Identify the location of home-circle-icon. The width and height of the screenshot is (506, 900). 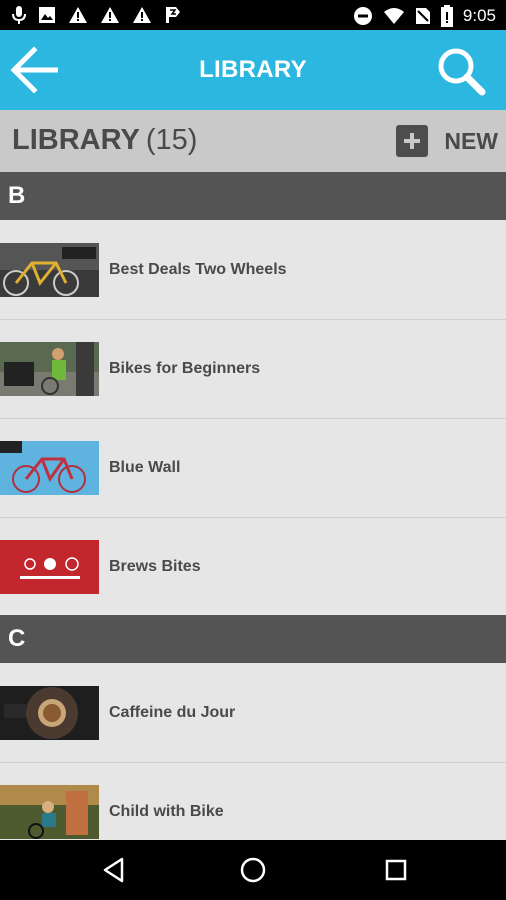
(253, 870).